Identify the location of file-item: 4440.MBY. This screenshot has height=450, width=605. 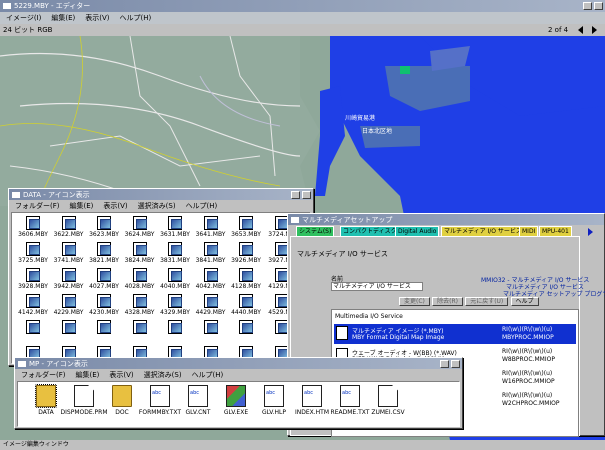
(246, 305).